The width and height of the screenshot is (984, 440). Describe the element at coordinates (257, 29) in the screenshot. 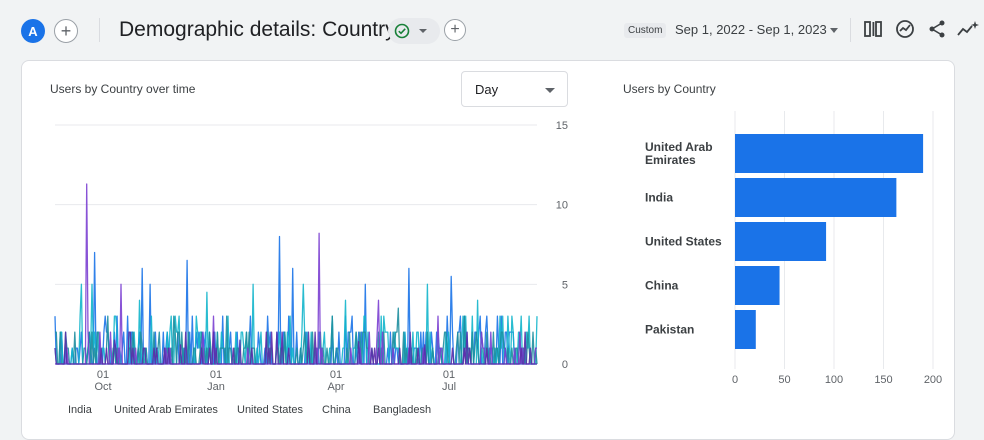

I see `page-title: Demographic details: Country` at that location.